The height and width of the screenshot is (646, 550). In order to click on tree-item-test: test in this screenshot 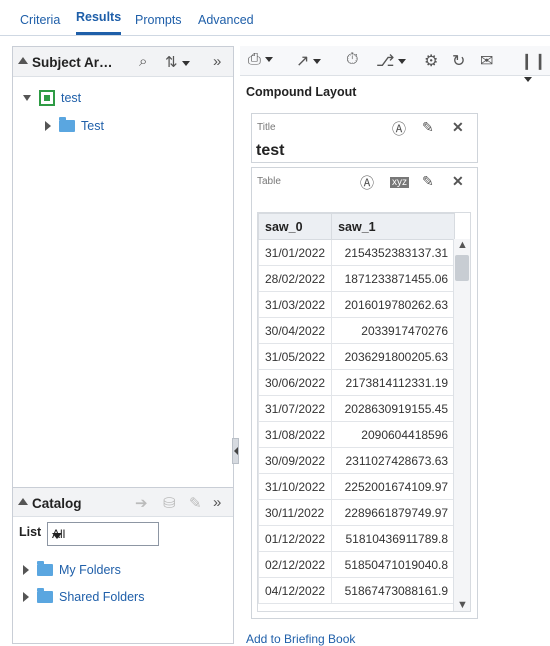, I will do `click(52, 98)`.